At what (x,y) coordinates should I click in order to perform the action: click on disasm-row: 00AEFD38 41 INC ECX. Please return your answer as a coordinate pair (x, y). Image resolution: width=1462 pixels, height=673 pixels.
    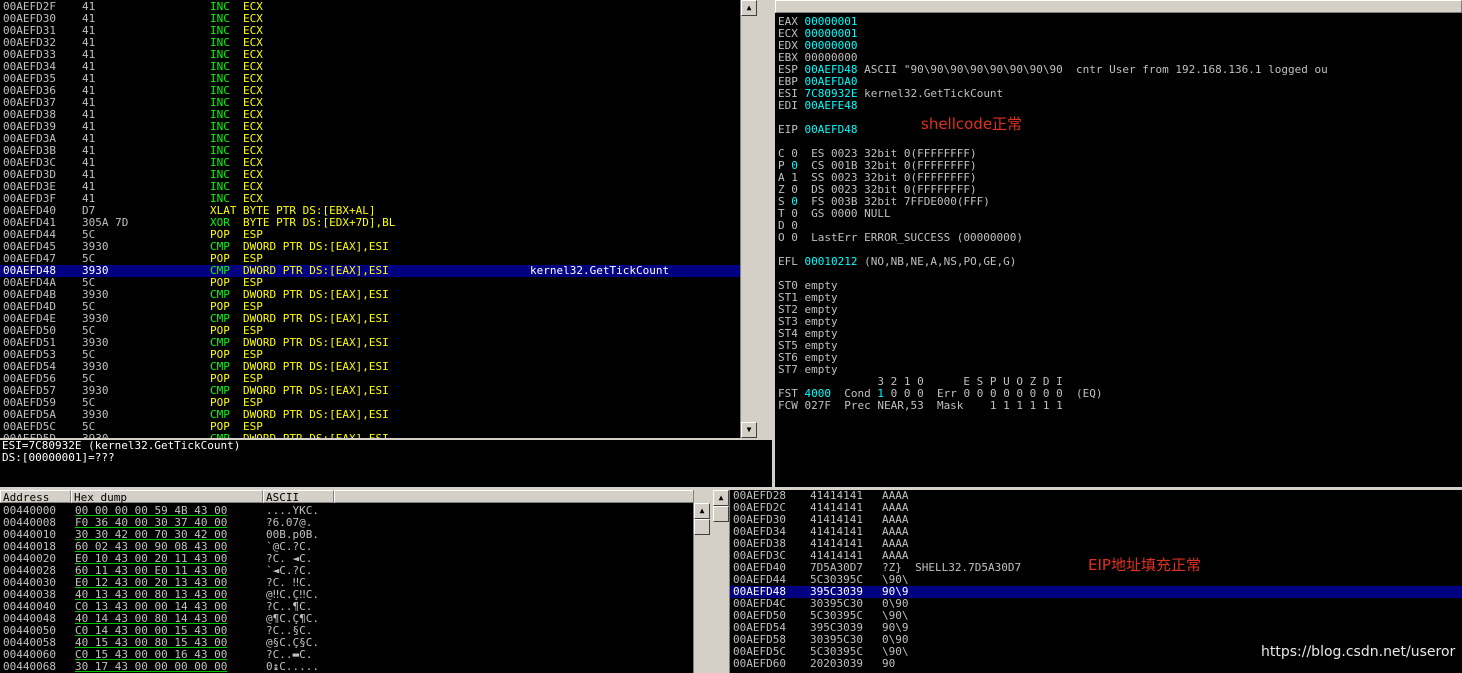
    Looking at the image, I should click on (370, 115).